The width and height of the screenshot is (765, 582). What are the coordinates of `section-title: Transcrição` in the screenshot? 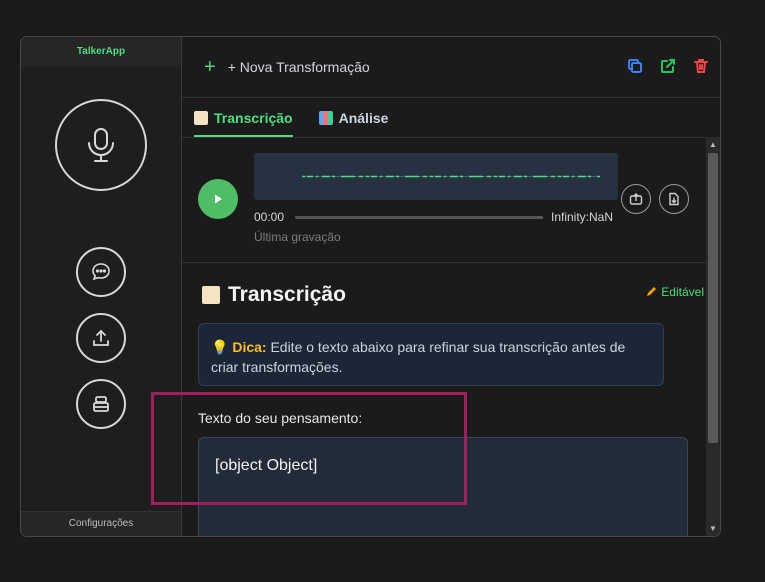 It's located at (274, 295).